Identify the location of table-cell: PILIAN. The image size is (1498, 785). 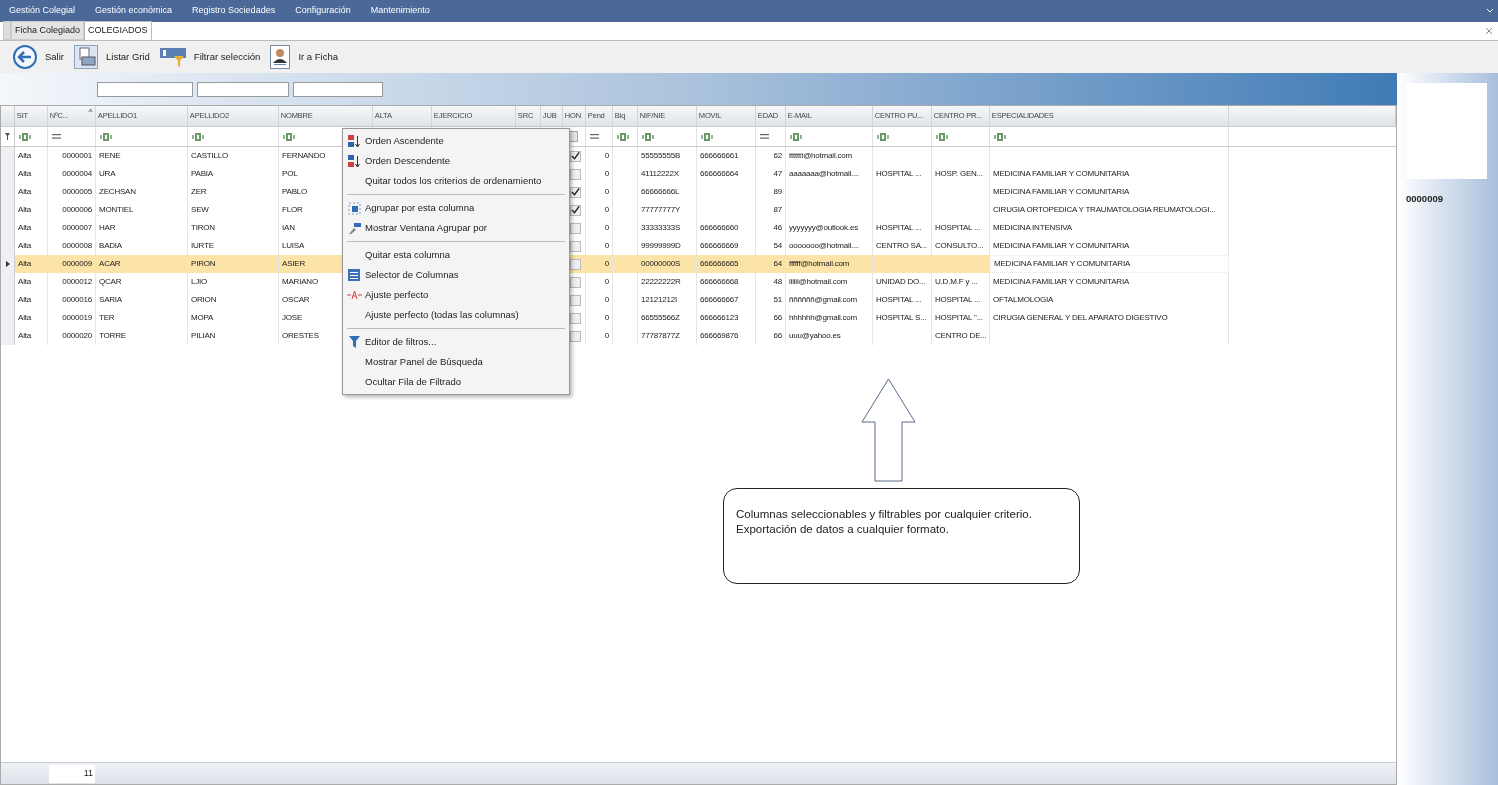
(233, 336).